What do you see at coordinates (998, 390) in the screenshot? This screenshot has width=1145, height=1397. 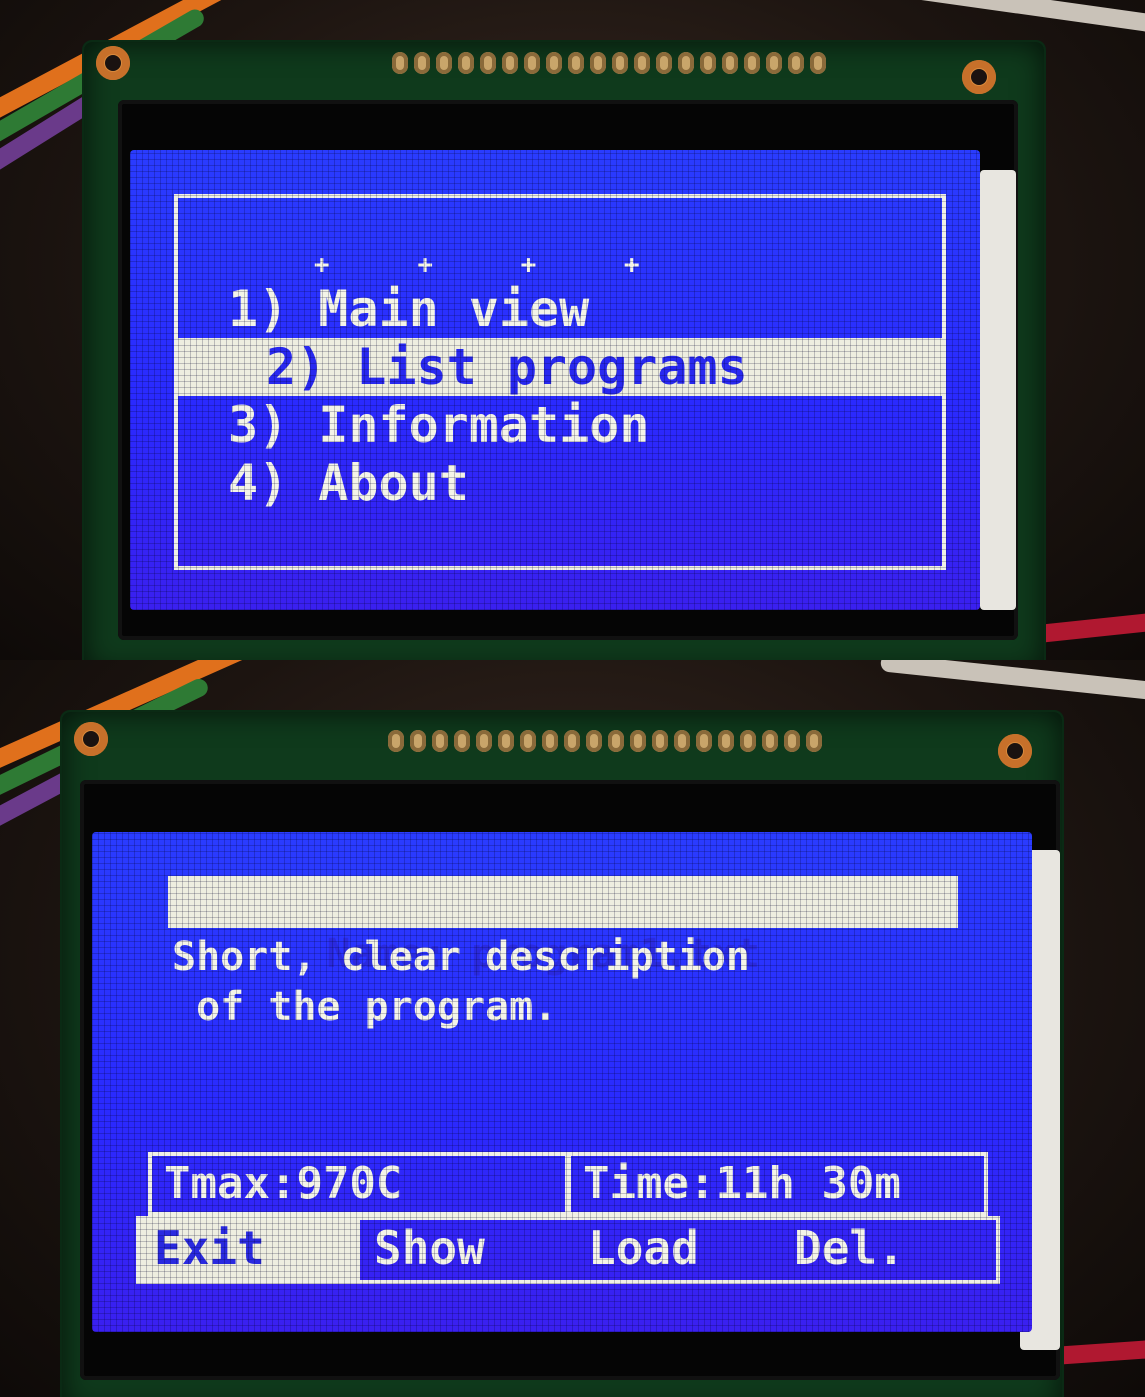 I see `backlight-strip` at bounding box center [998, 390].